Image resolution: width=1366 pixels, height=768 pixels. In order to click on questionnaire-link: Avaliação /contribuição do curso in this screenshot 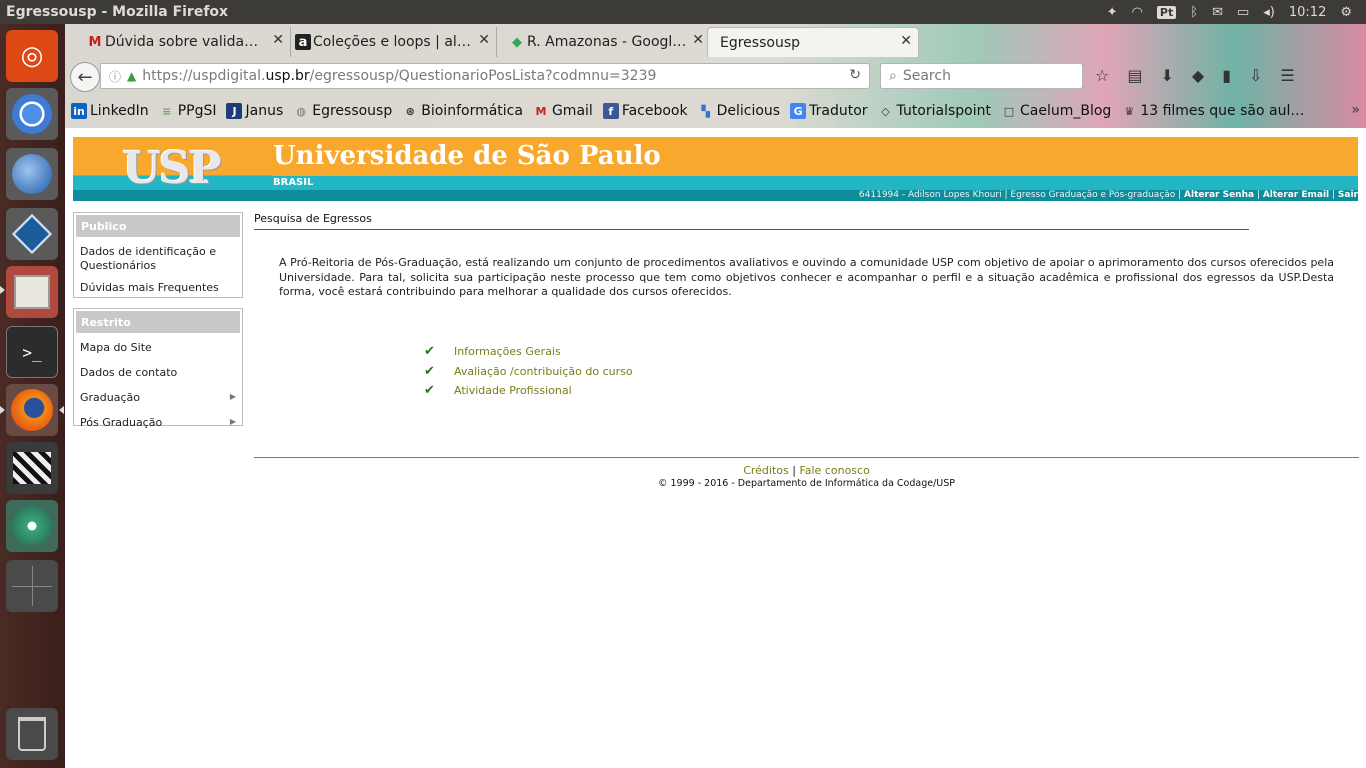, I will do `click(543, 371)`.